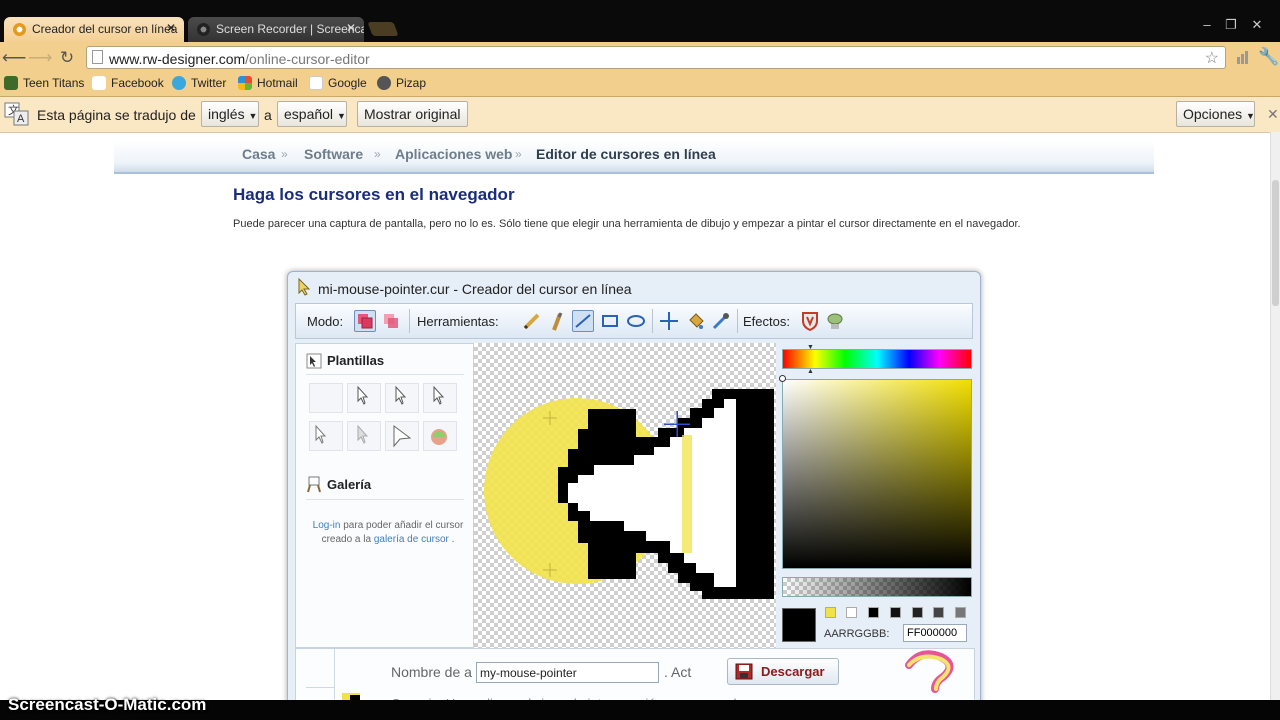 This screenshot has width=1280, height=720. I want to click on bookmark-star-icon: ☆, so click(1212, 58).